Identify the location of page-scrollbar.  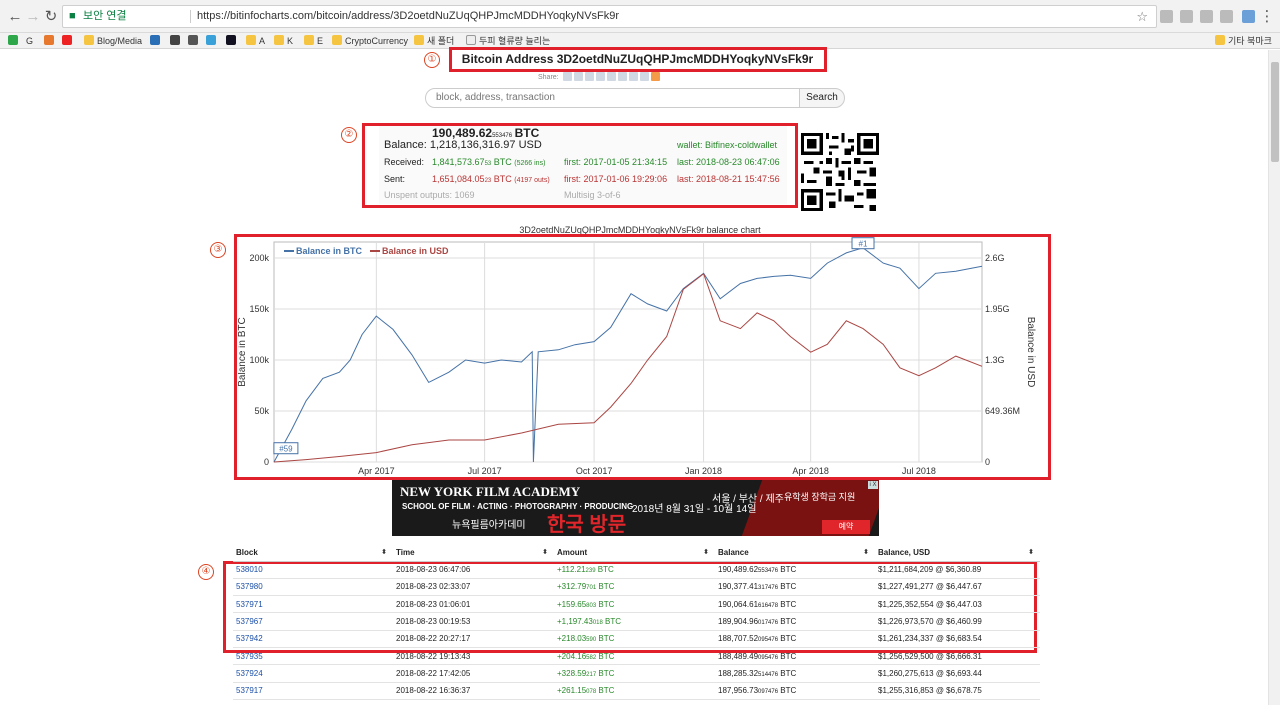
(1274, 377).